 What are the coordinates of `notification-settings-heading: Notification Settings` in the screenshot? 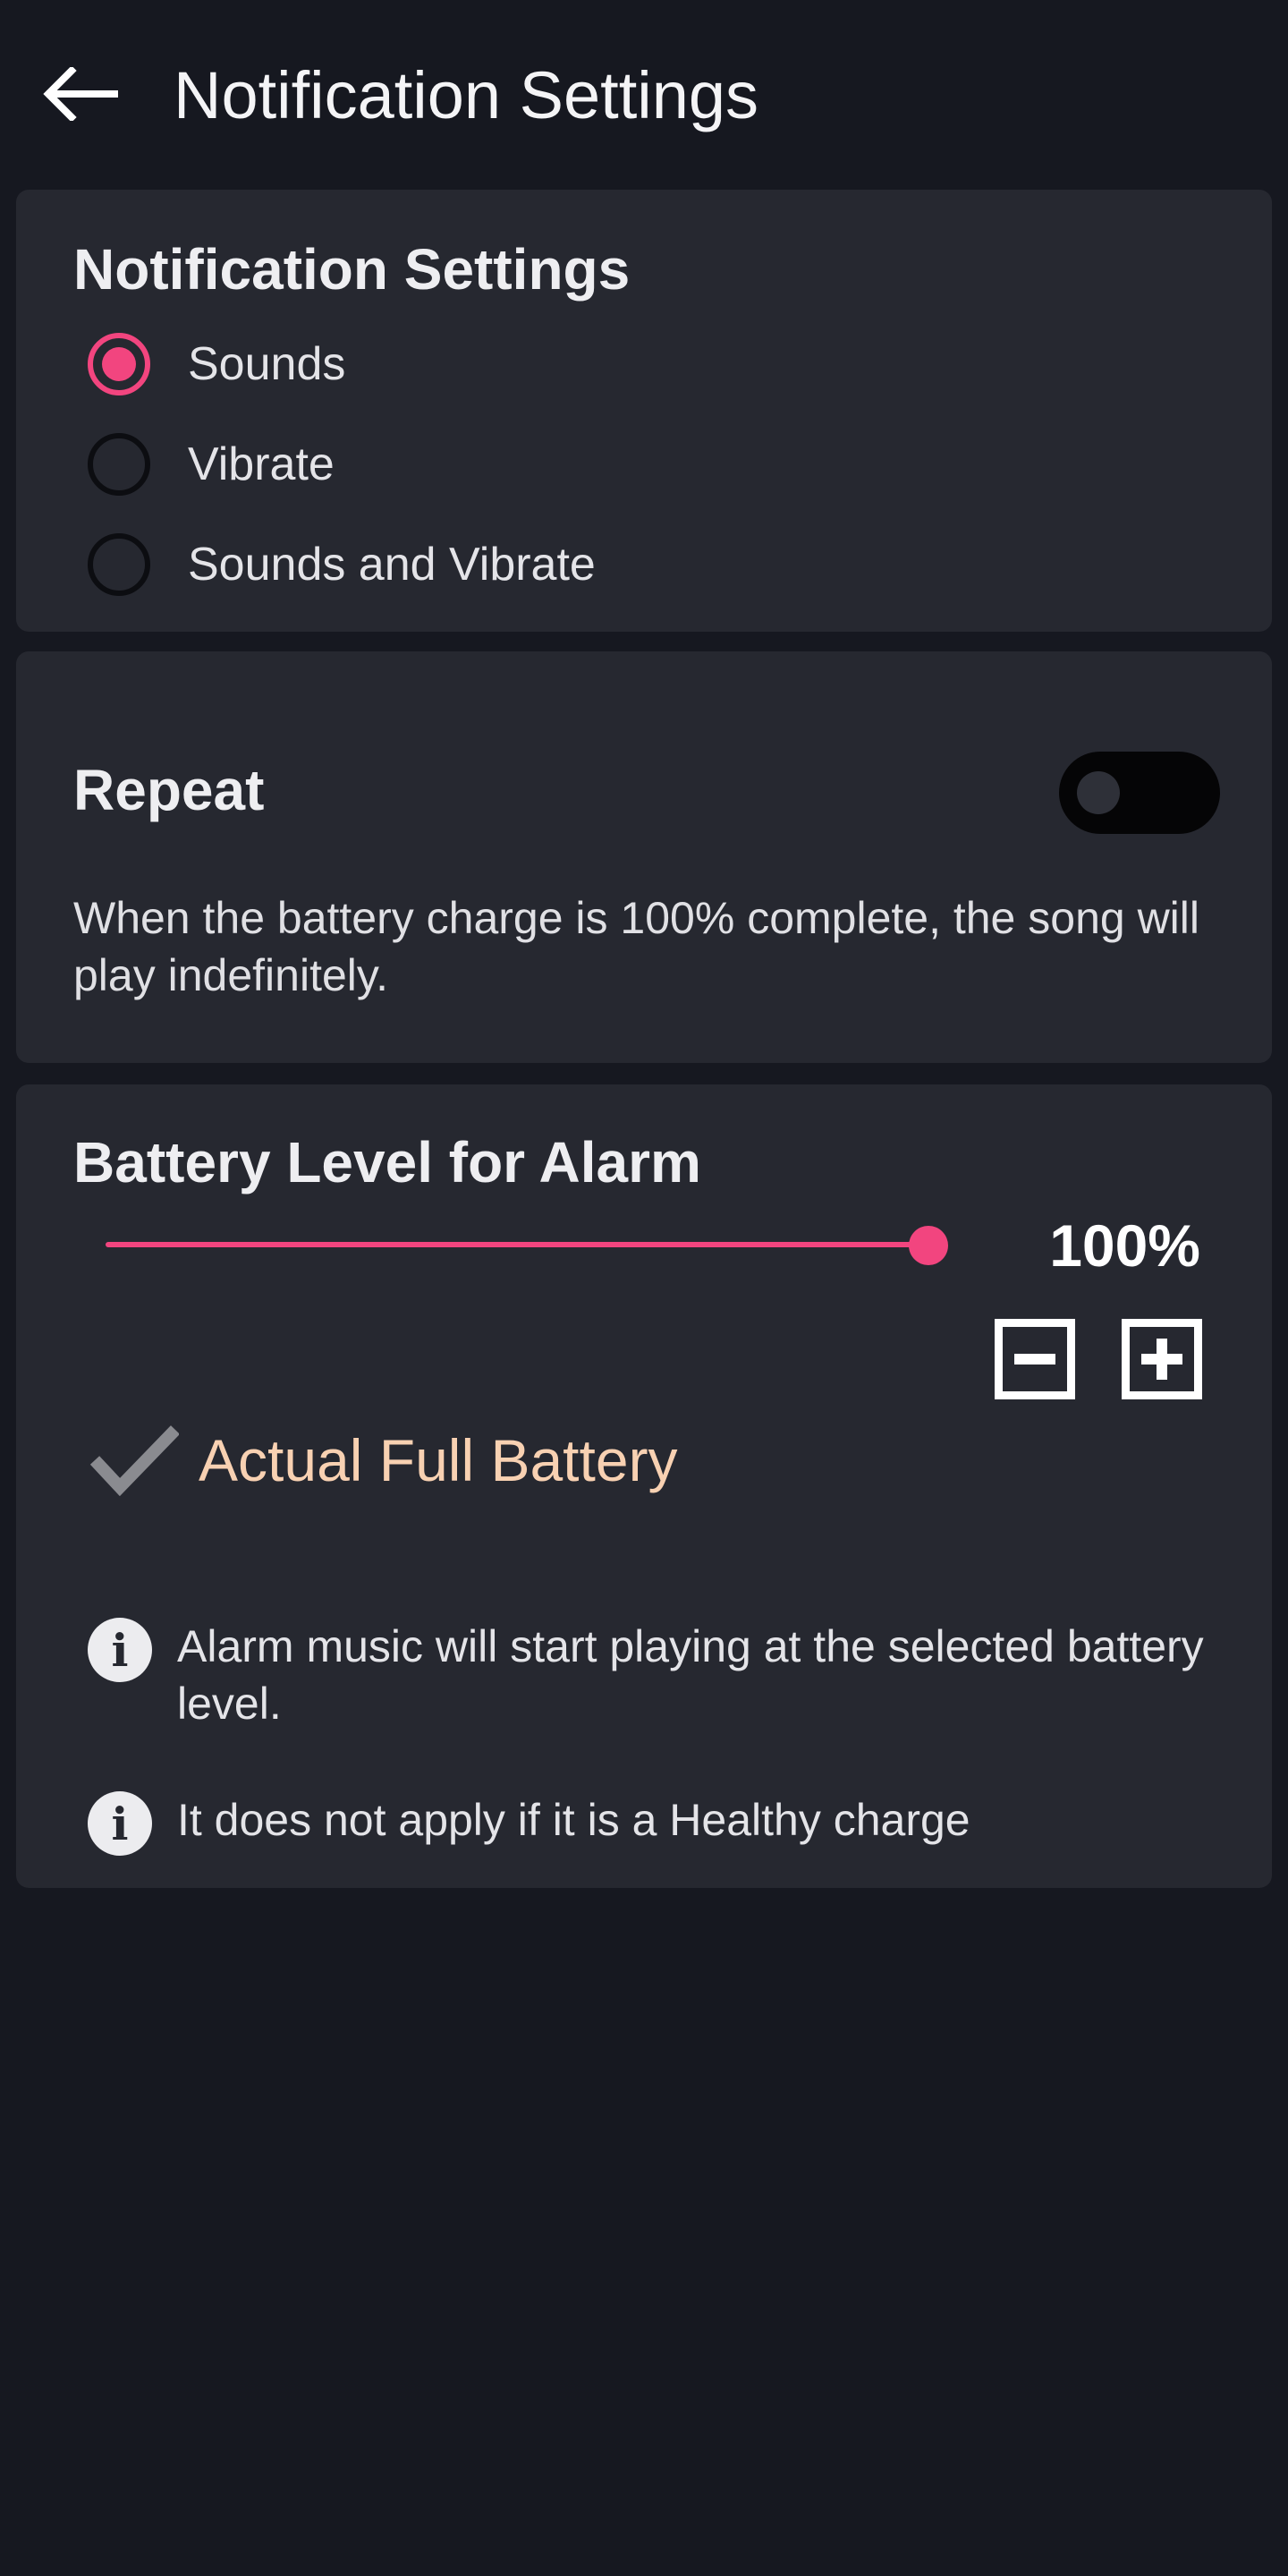 It's located at (352, 269).